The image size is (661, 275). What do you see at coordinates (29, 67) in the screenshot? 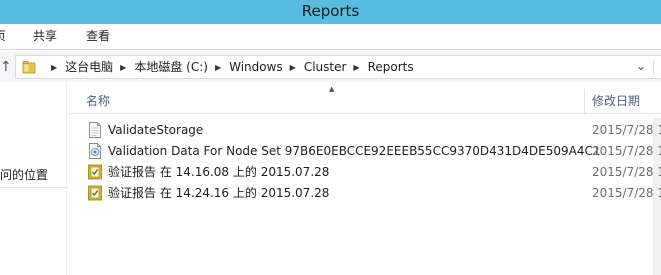
I see `folder-icon` at bounding box center [29, 67].